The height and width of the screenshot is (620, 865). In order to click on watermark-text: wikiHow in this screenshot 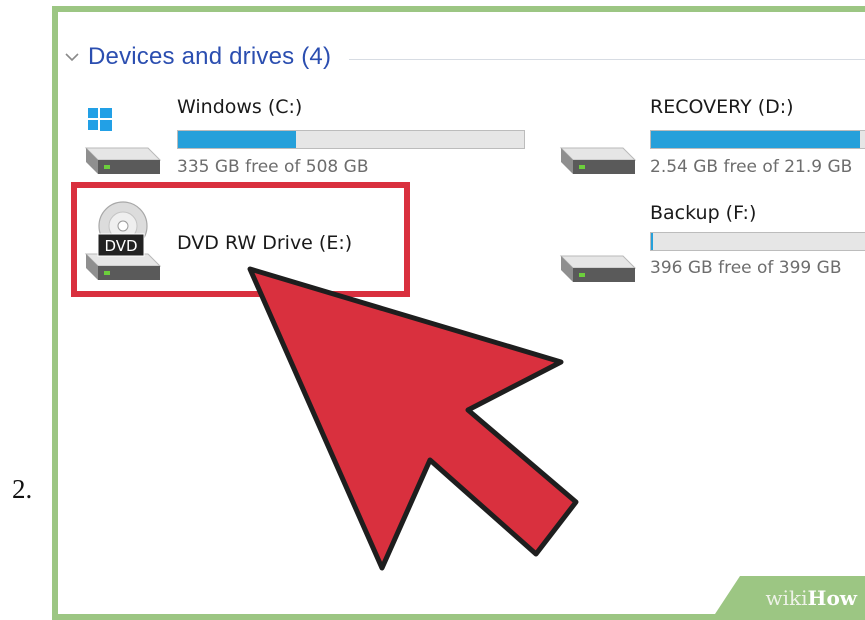, I will do `click(811, 598)`.